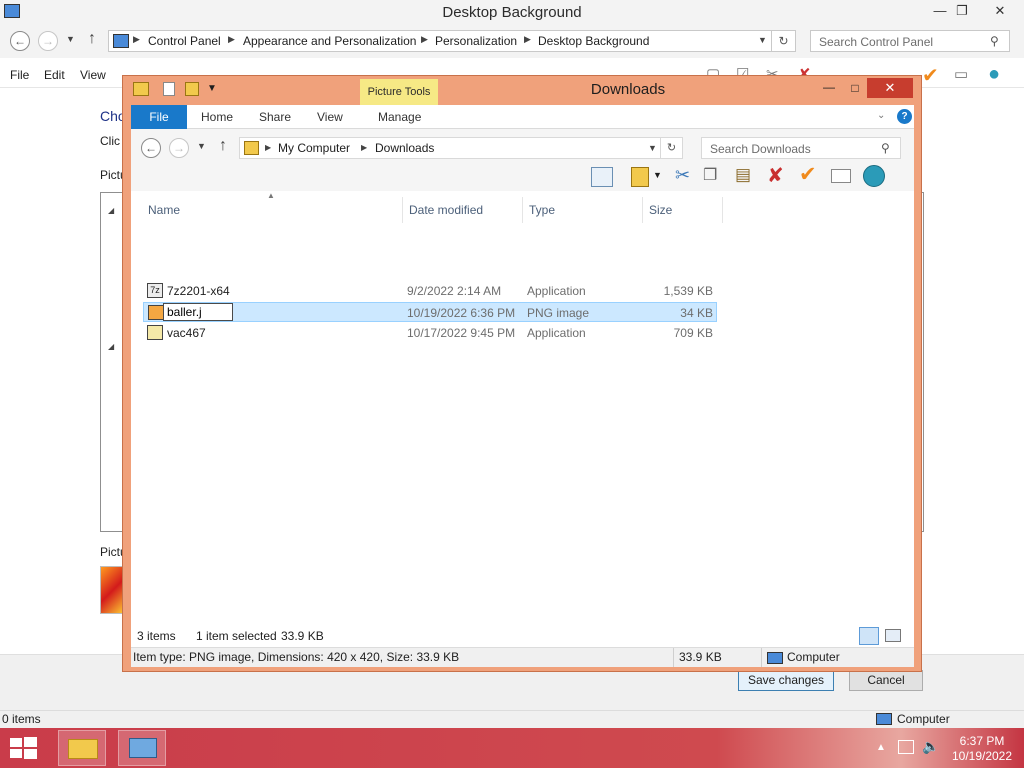 The image size is (1024, 768). What do you see at coordinates (775, 175) in the screenshot?
I see `delete-icon: ✘` at bounding box center [775, 175].